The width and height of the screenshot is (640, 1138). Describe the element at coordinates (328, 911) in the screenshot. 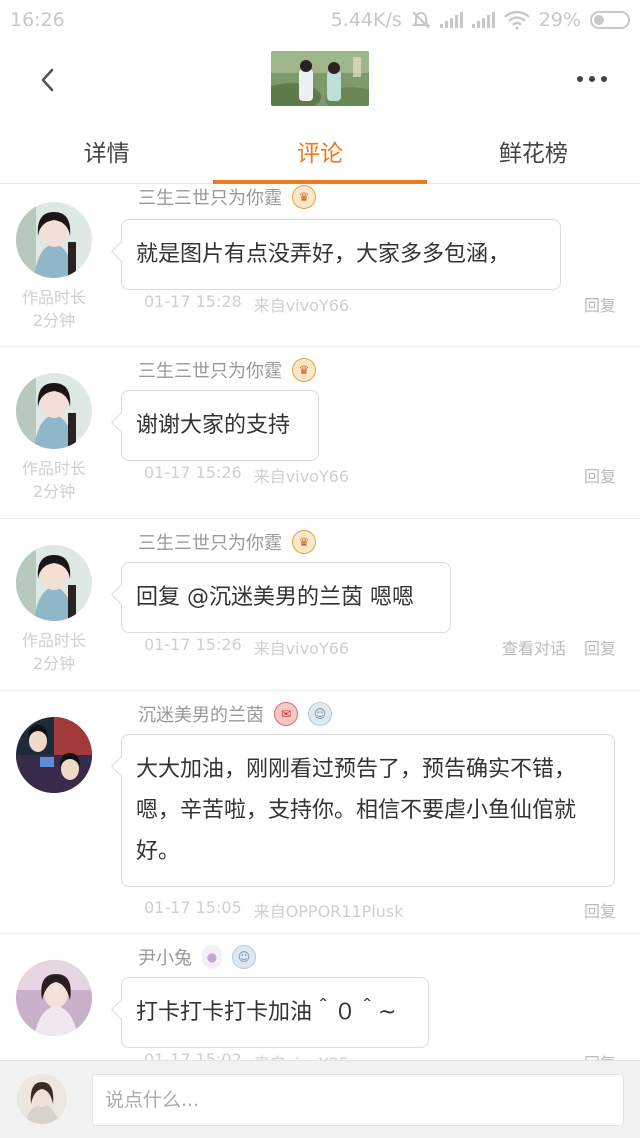

I see `comment-source: 来自OPPOR11Plusk` at that location.